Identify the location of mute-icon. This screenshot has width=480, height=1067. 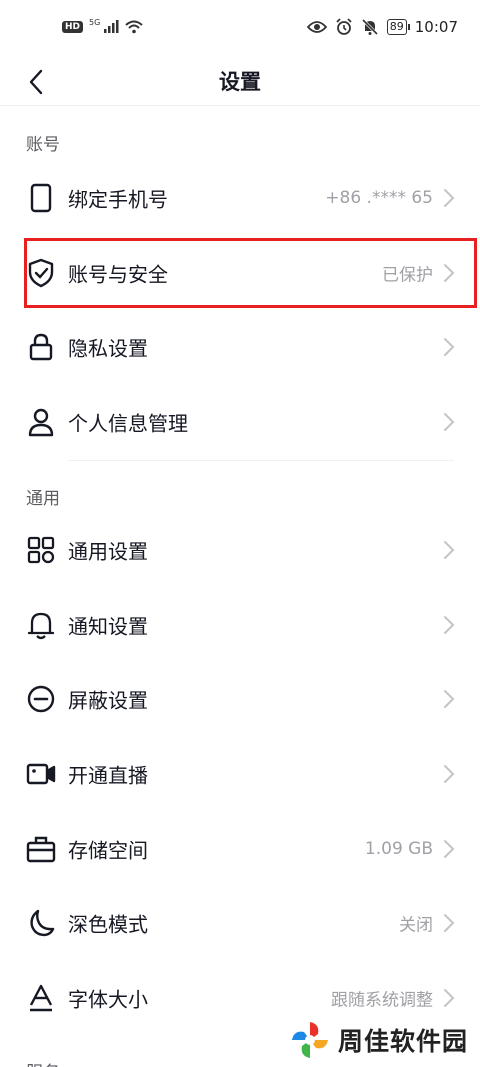
(369, 27).